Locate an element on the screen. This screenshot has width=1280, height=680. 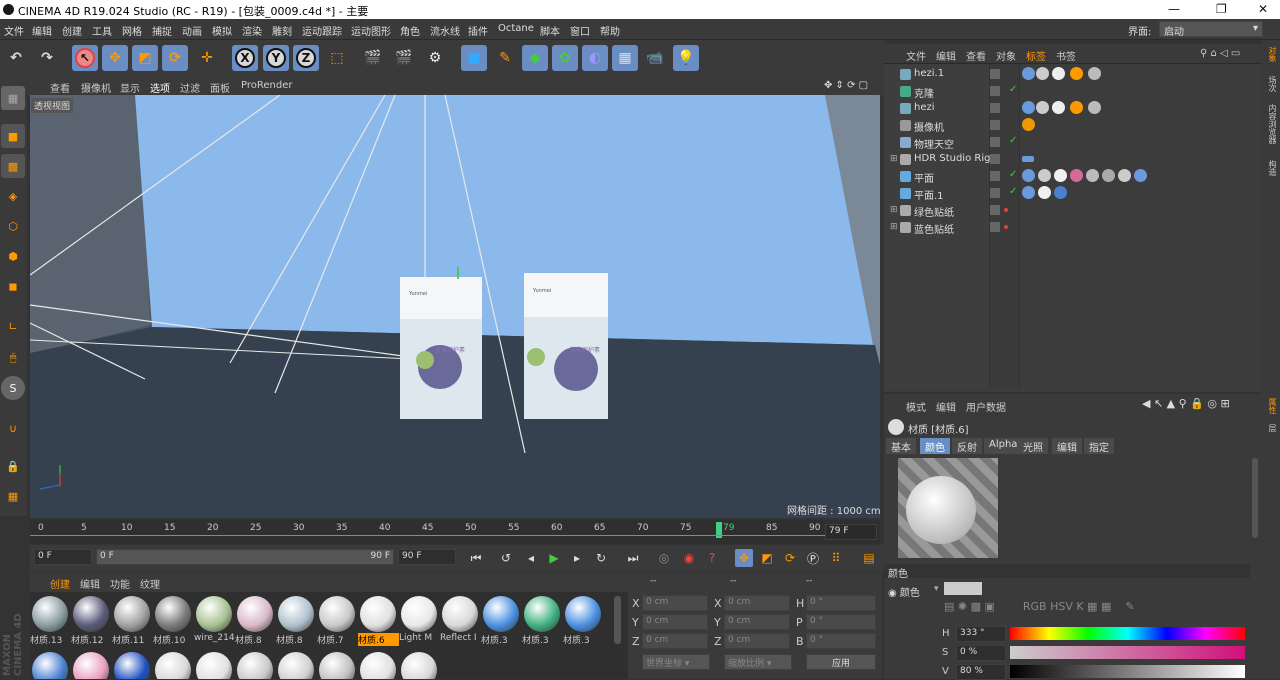
h-field: 333 ° is located at coordinates (981, 634).